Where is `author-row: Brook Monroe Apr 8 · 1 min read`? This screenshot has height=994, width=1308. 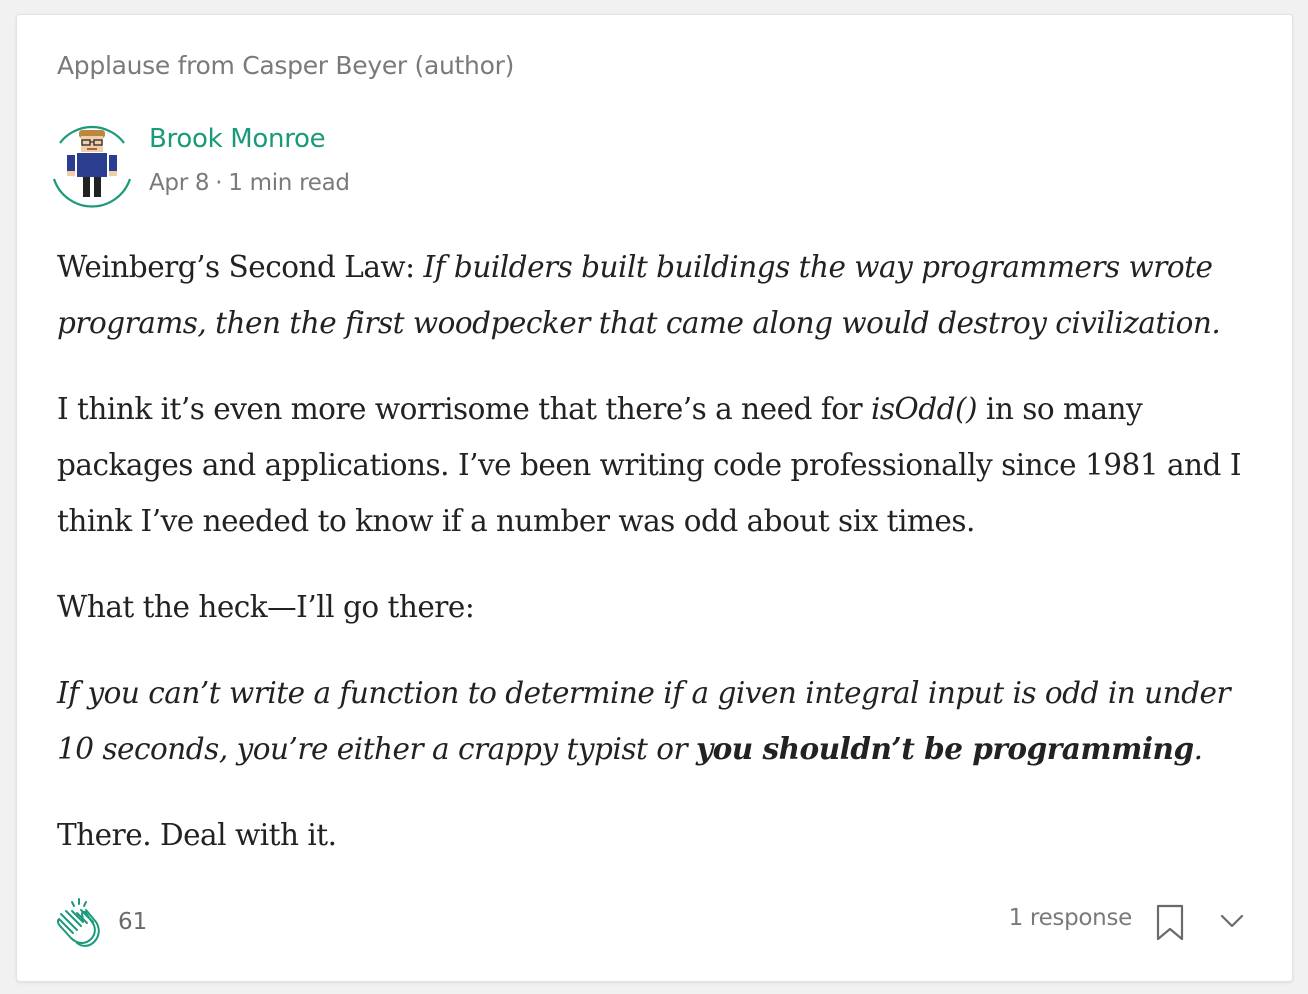 author-row: Brook Monroe Apr 8 · 1 min read is located at coordinates (400, 167).